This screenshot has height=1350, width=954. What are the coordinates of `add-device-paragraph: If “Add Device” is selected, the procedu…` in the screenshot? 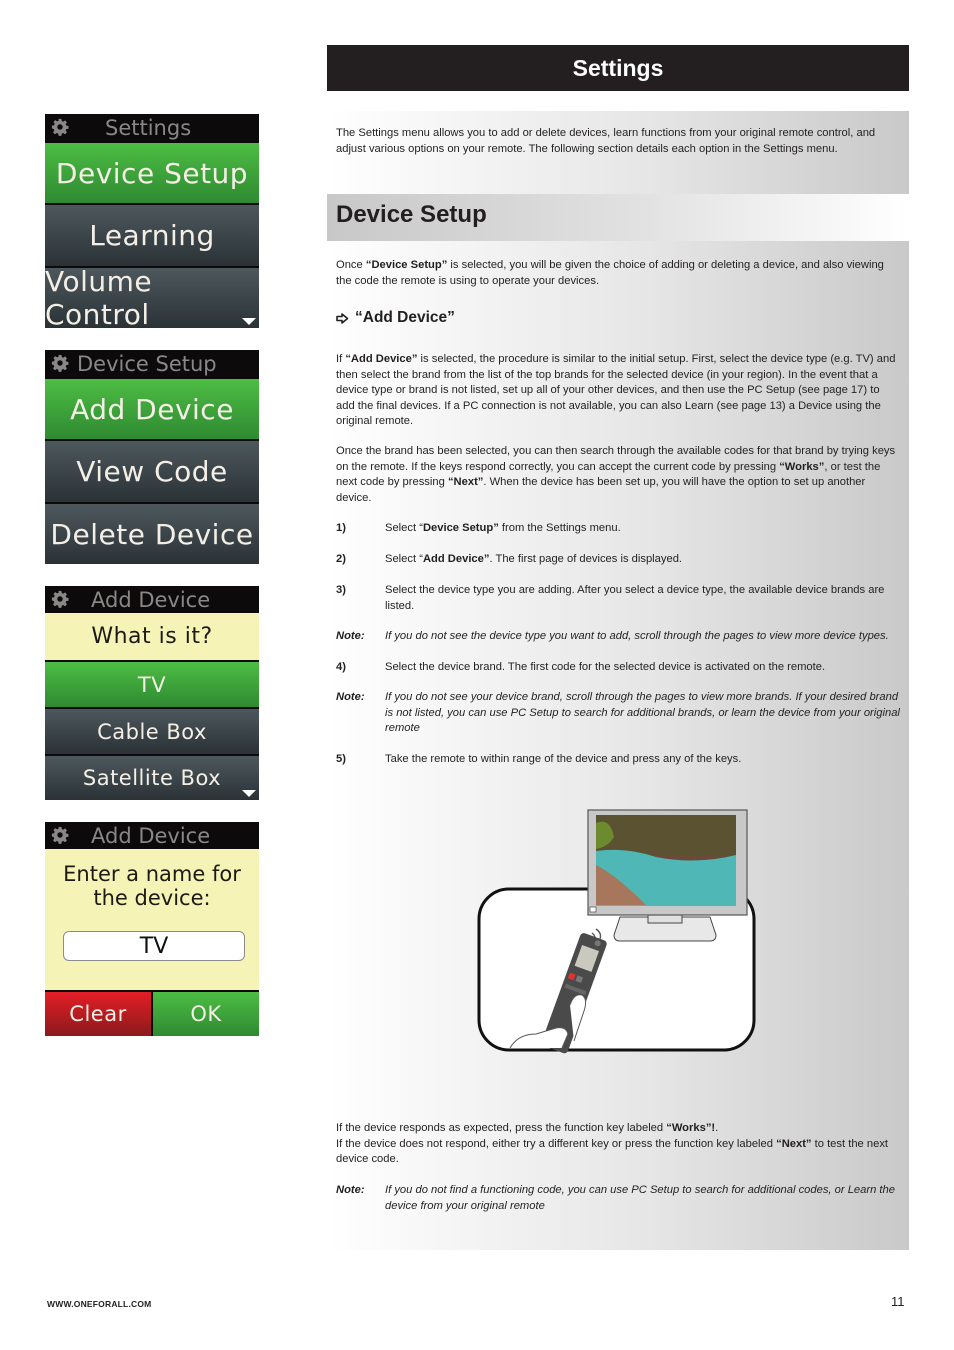 It's located at (618, 391).